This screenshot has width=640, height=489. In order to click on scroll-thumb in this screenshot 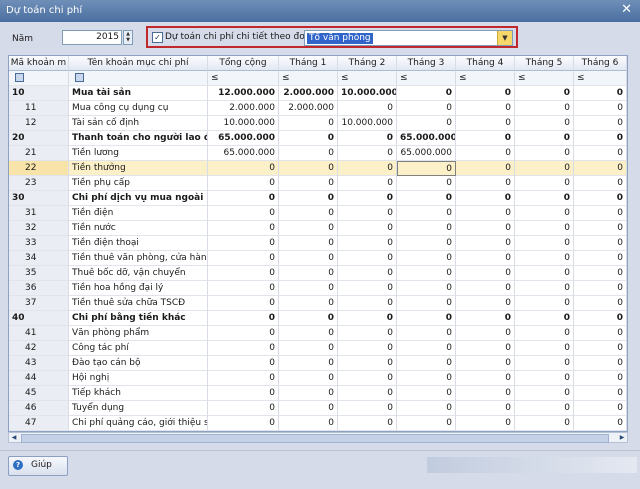, I will do `click(315, 438)`.